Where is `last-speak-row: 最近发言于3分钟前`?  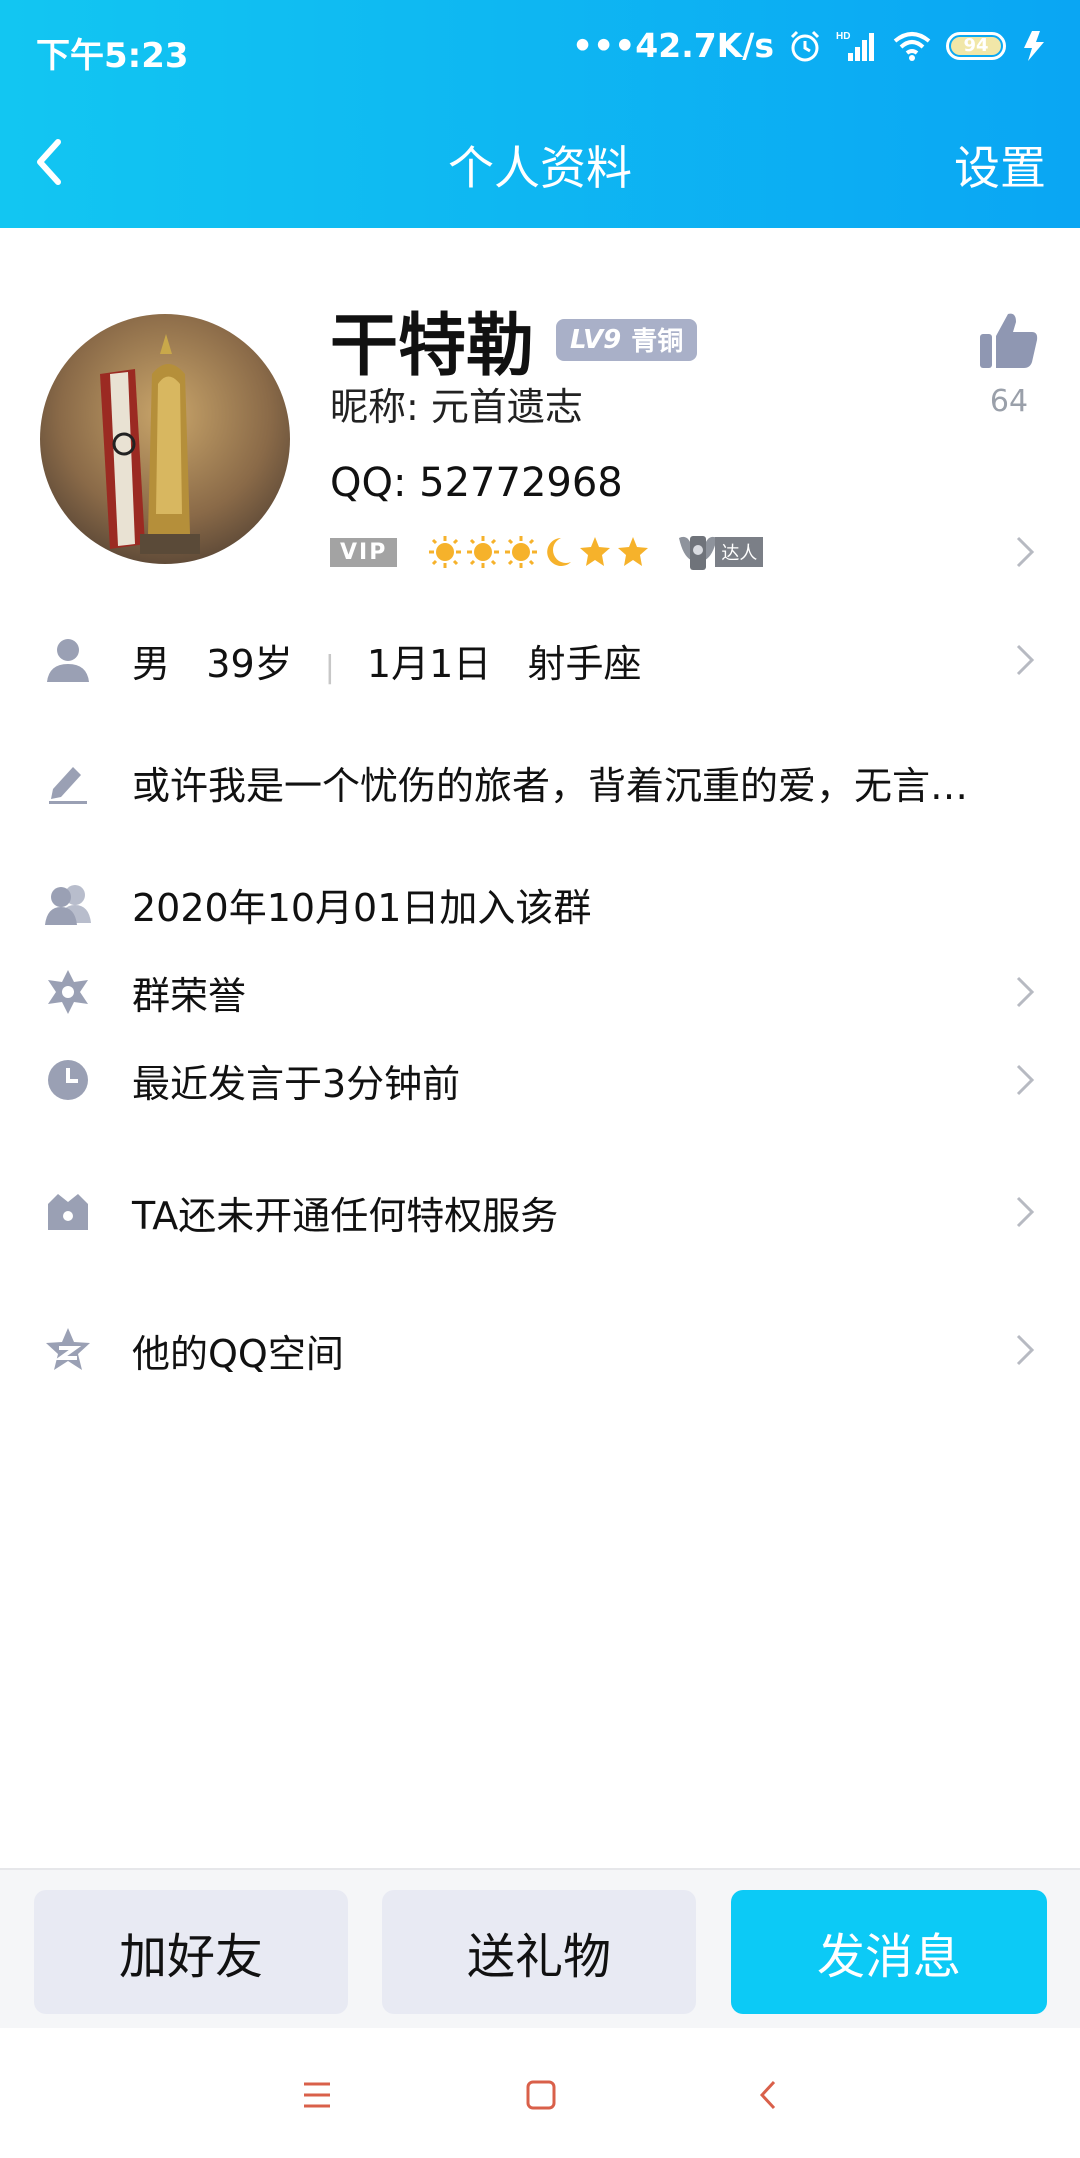 last-speak-row: 最近发言于3分钟前 is located at coordinates (540, 1080).